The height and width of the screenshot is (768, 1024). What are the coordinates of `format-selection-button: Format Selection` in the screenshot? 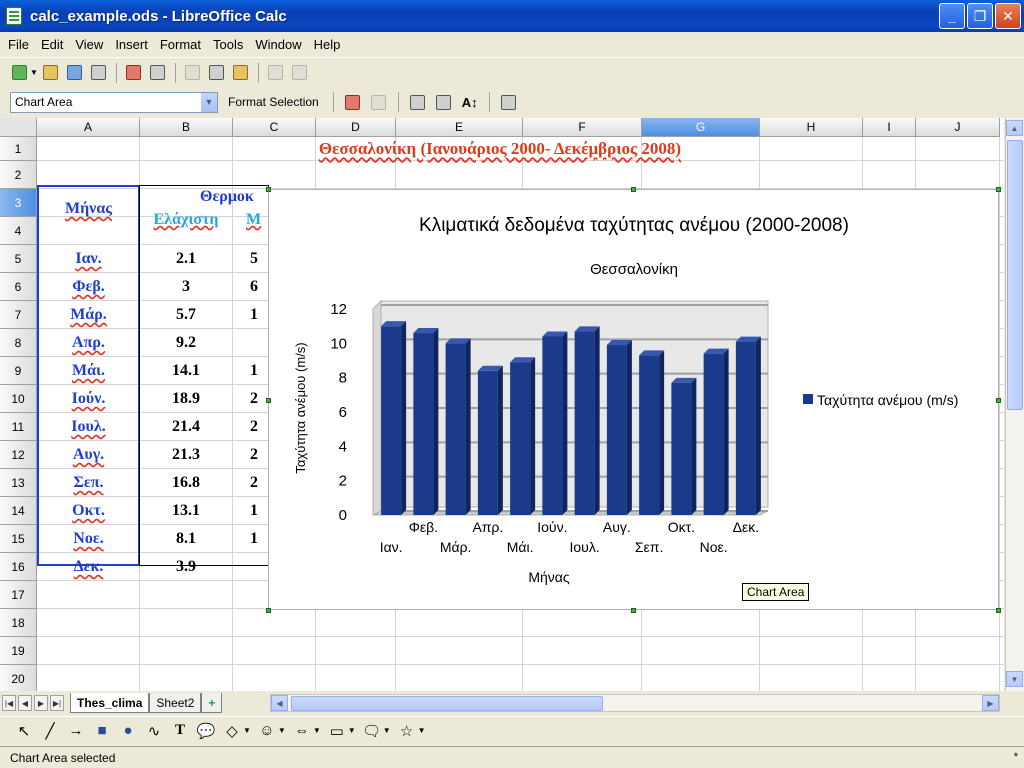 It's located at (273, 102).